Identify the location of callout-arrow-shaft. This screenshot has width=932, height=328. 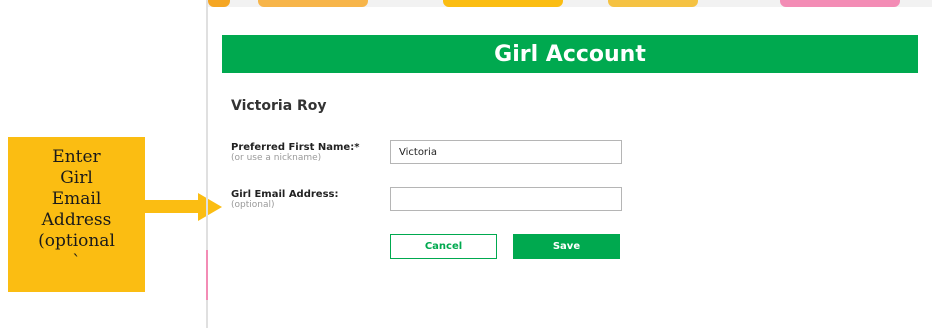
(171, 206).